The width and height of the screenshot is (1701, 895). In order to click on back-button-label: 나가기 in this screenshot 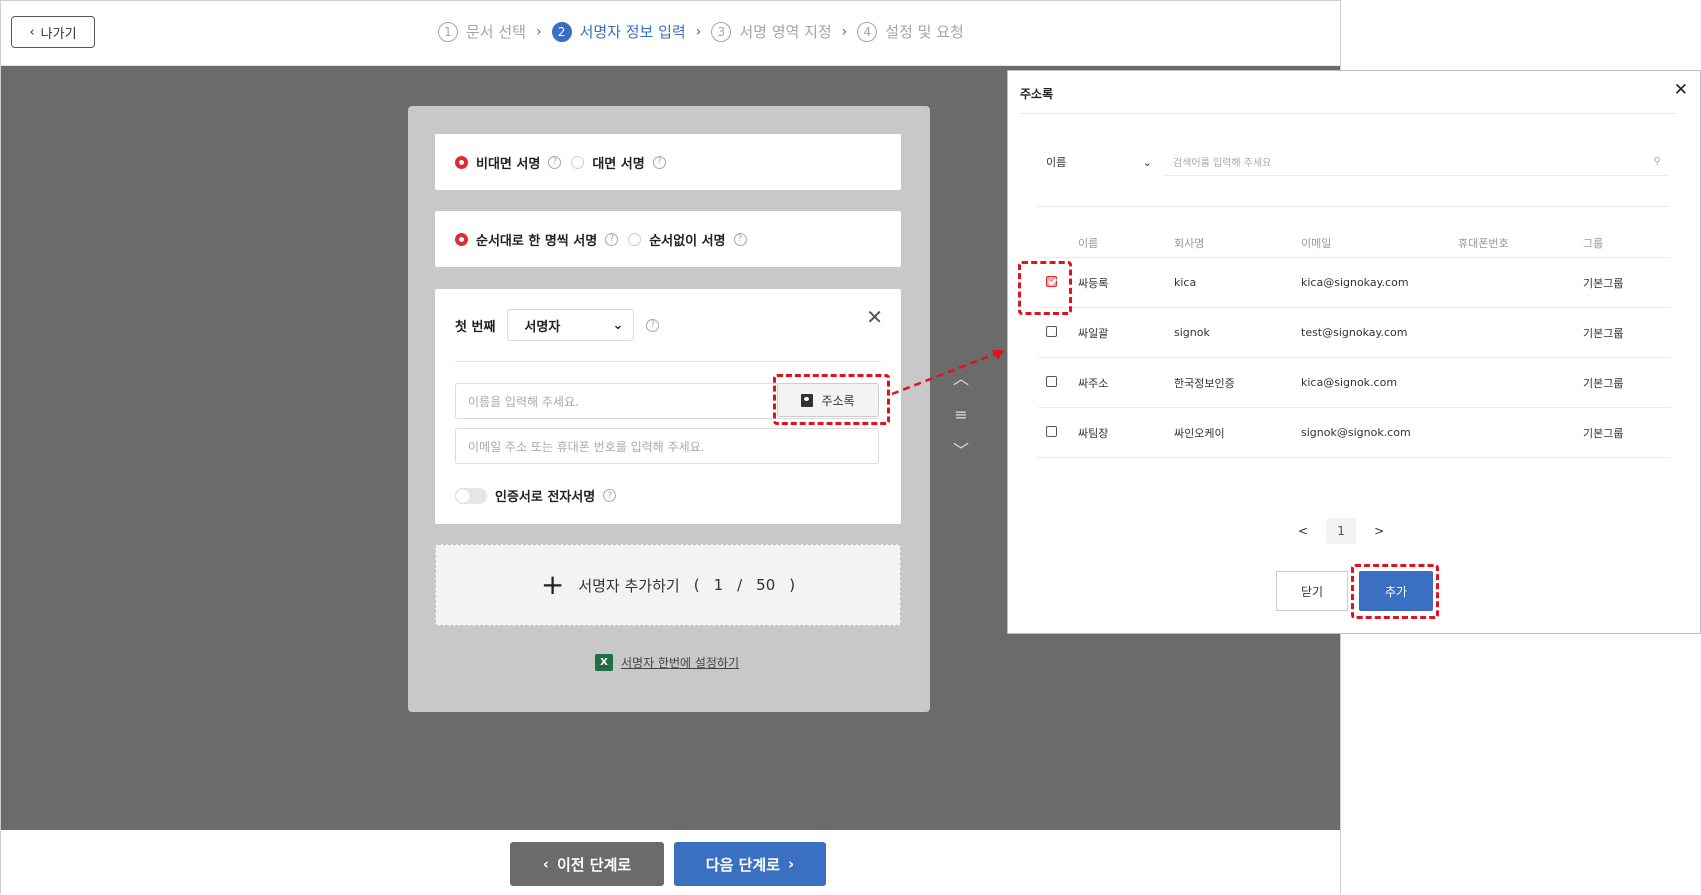, I will do `click(58, 34)`.